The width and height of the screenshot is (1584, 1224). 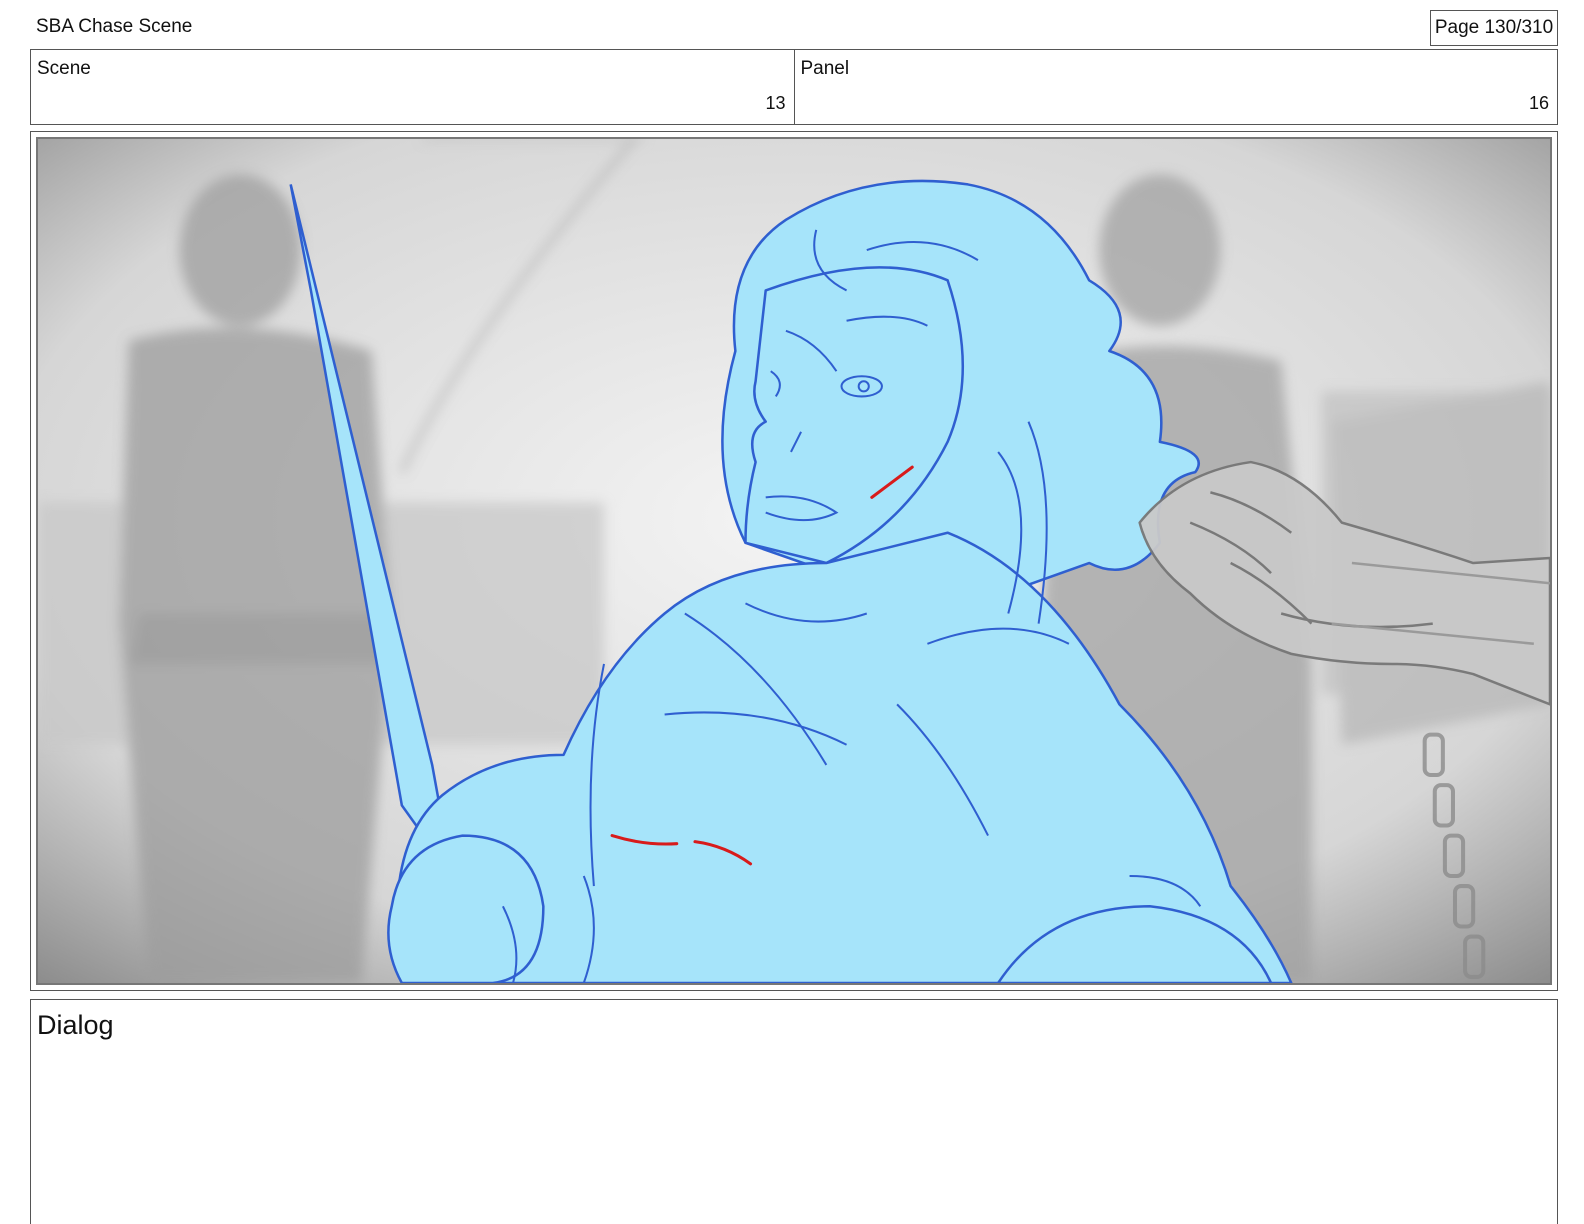 What do you see at coordinates (75, 1025) in the screenshot?
I see `dialog-label: Dialog` at bounding box center [75, 1025].